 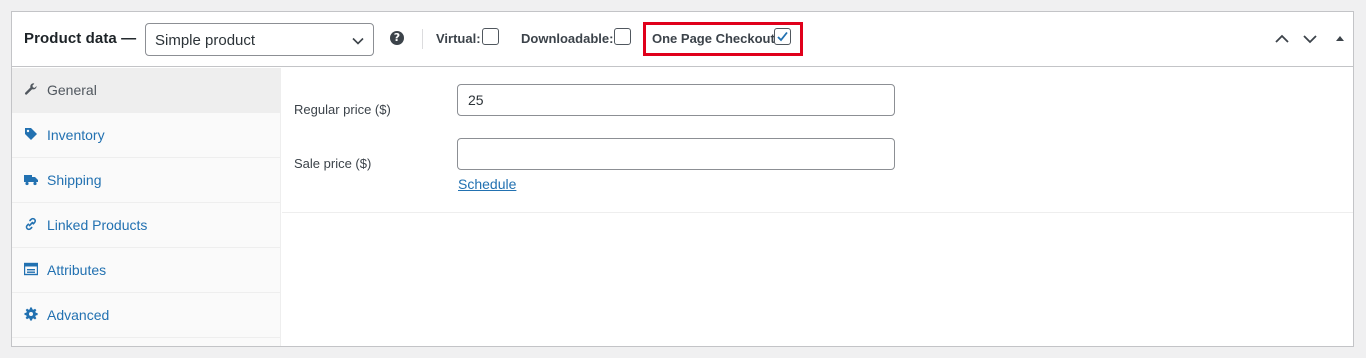 What do you see at coordinates (723, 39) in the screenshot?
I see `one-page-checkout-highlight` at bounding box center [723, 39].